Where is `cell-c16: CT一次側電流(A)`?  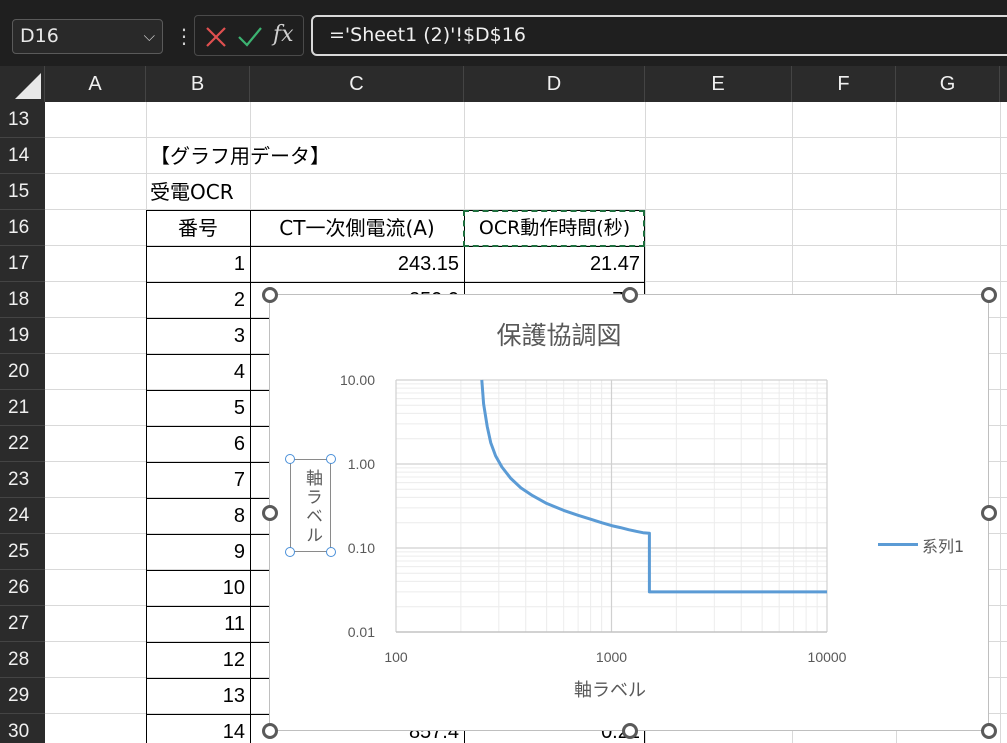 cell-c16: CT一次側電流(A) is located at coordinates (357, 228).